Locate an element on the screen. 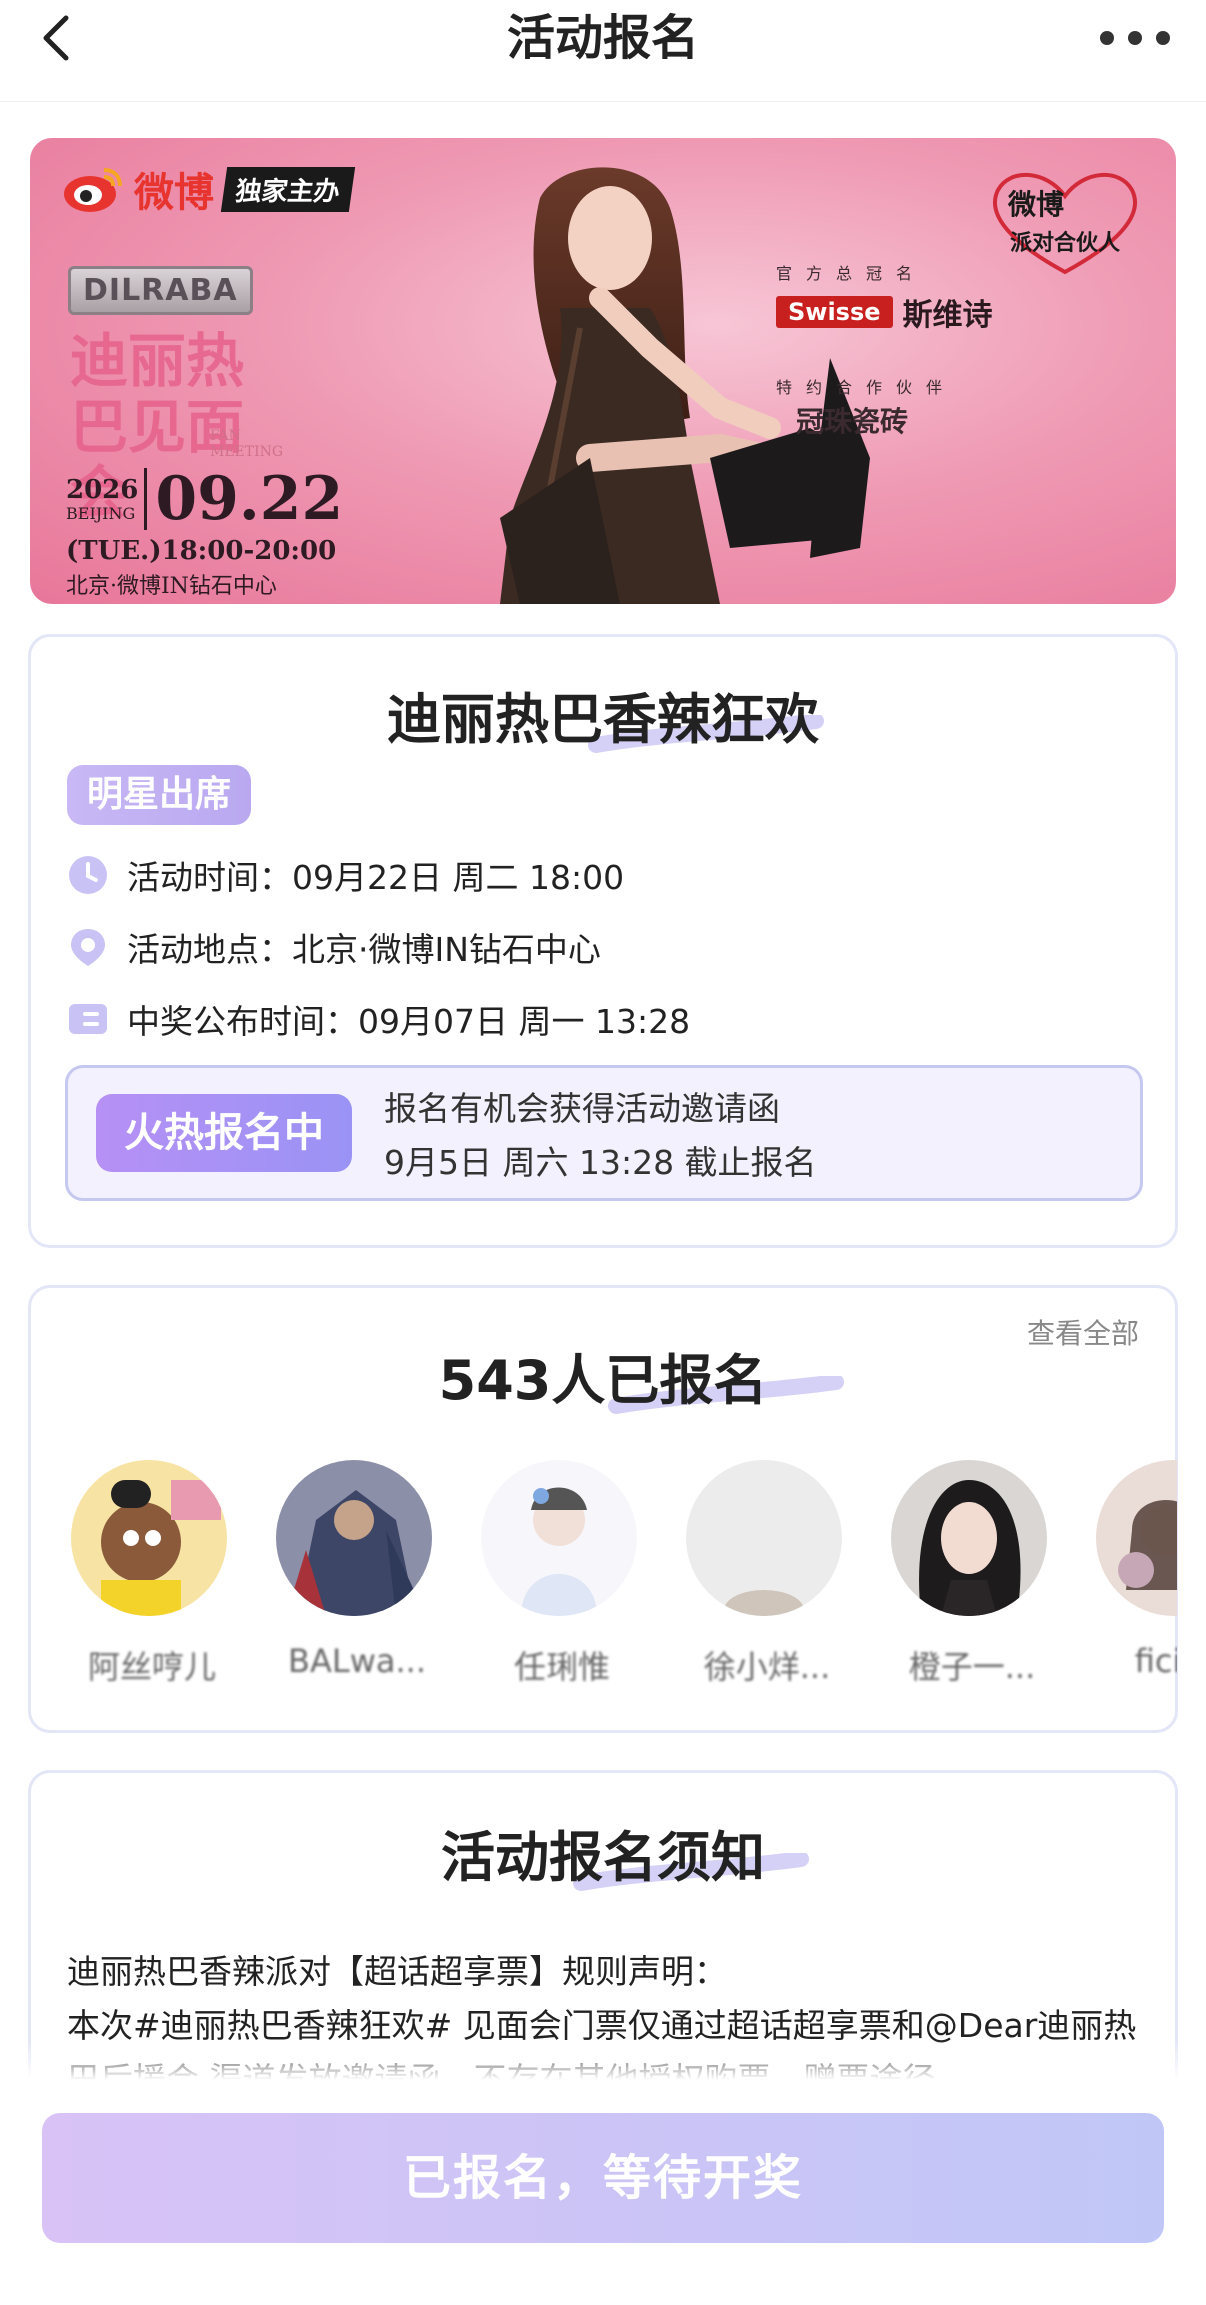  notice-line: 迪丽热巴香辣派对【超话超享票】规则声明： is located at coordinates (397, 1971).